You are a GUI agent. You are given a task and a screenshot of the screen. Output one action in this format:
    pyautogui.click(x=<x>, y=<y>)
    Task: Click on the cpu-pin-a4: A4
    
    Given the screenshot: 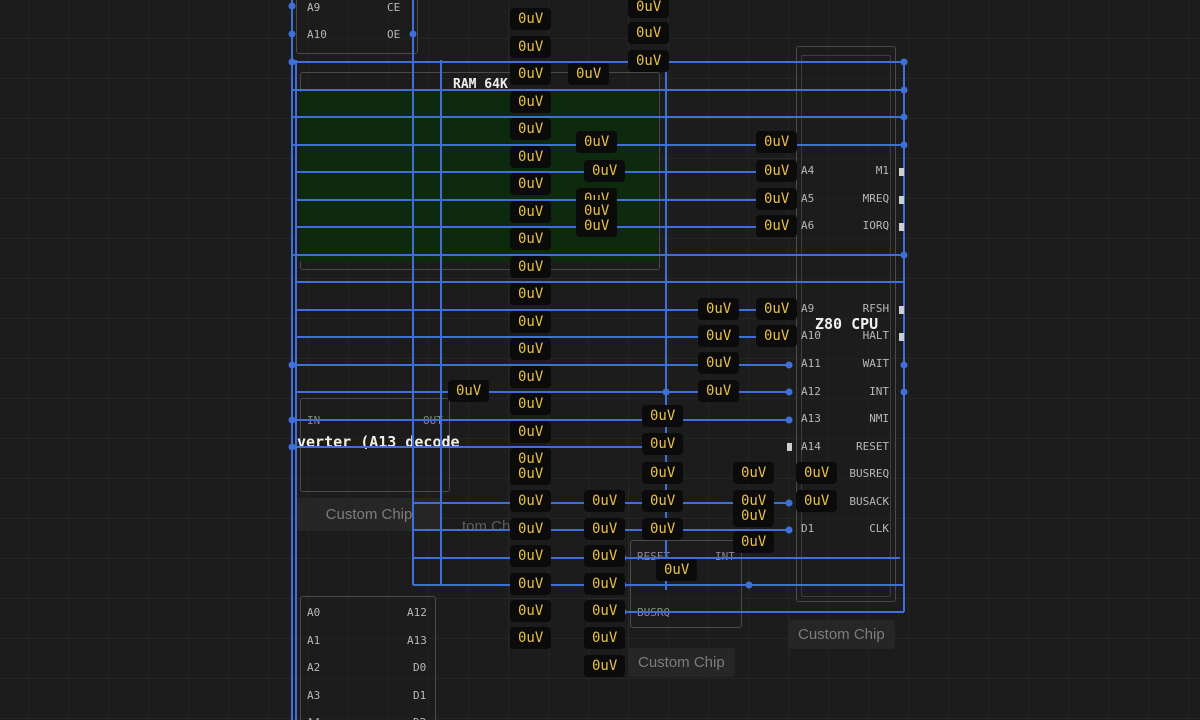 What is the action you would take?
    pyautogui.click(x=808, y=170)
    